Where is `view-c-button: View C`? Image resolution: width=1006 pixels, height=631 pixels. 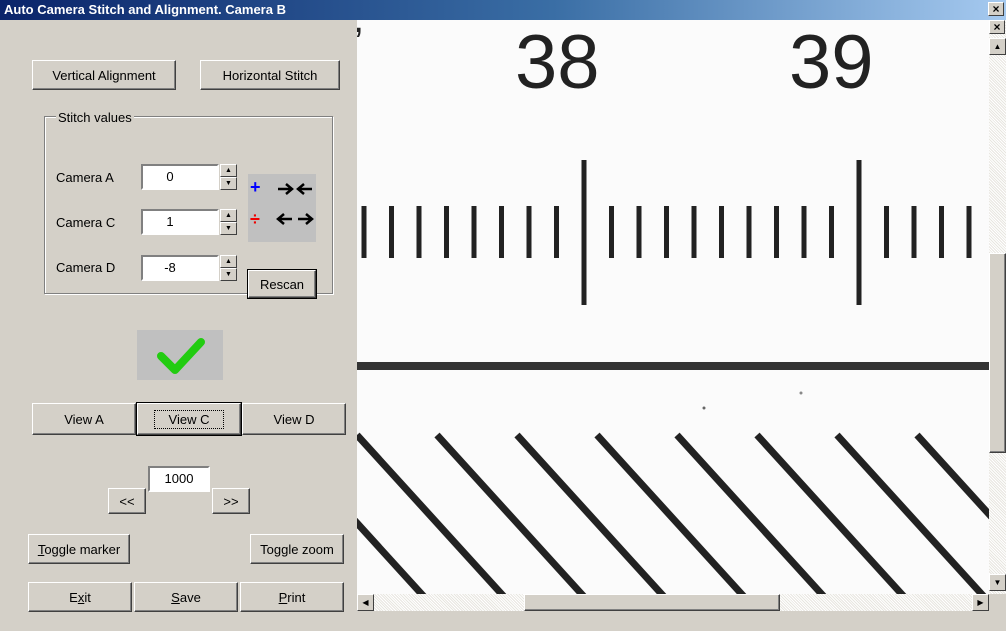 view-c-button: View C is located at coordinates (189, 419).